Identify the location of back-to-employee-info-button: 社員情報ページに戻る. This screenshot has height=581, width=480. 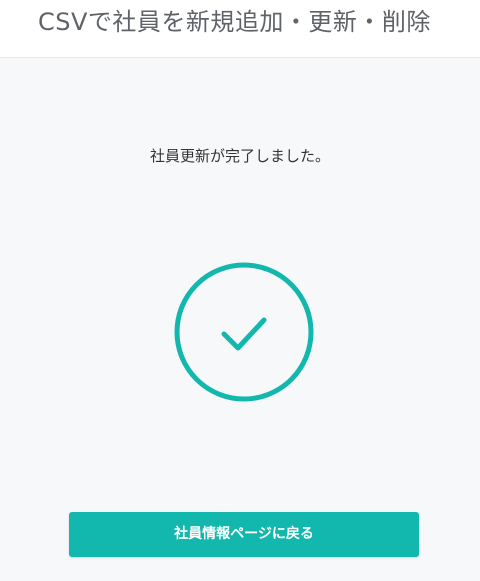
(244, 534).